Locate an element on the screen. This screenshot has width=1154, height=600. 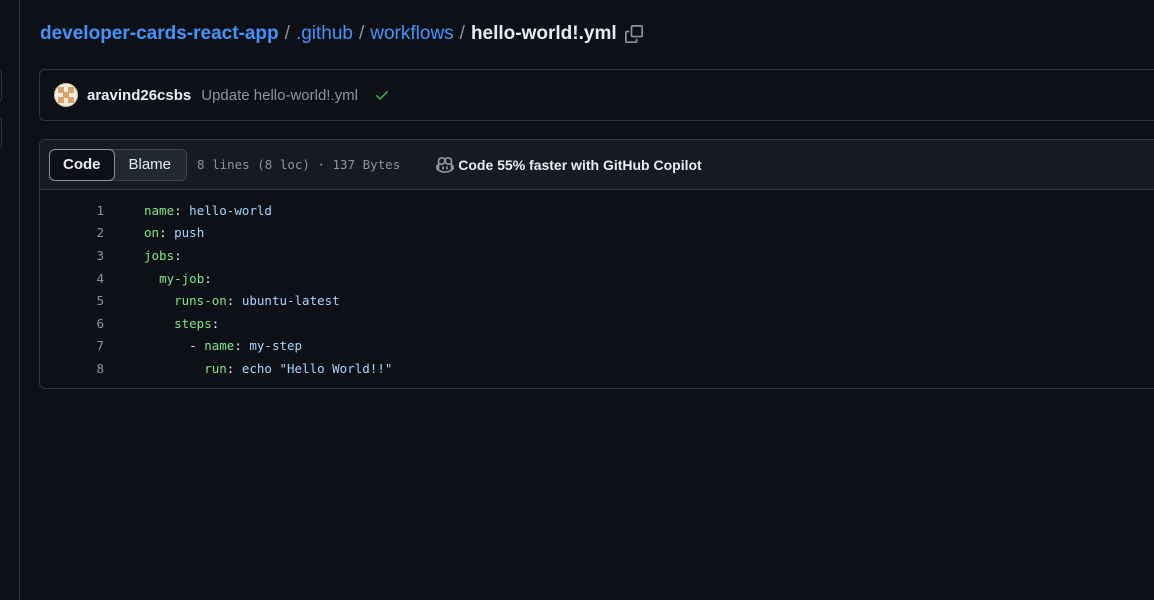
line-content: my-job: is located at coordinates (178, 278).